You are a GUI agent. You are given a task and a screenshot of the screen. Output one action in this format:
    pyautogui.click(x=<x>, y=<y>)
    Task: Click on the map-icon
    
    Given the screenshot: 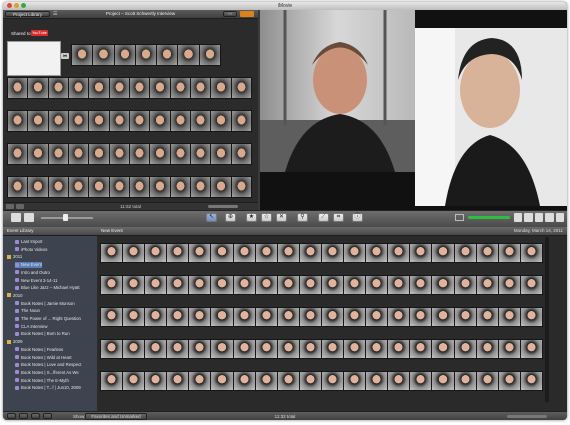 What is the action you would take?
    pyautogui.click(x=560, y=217)
    